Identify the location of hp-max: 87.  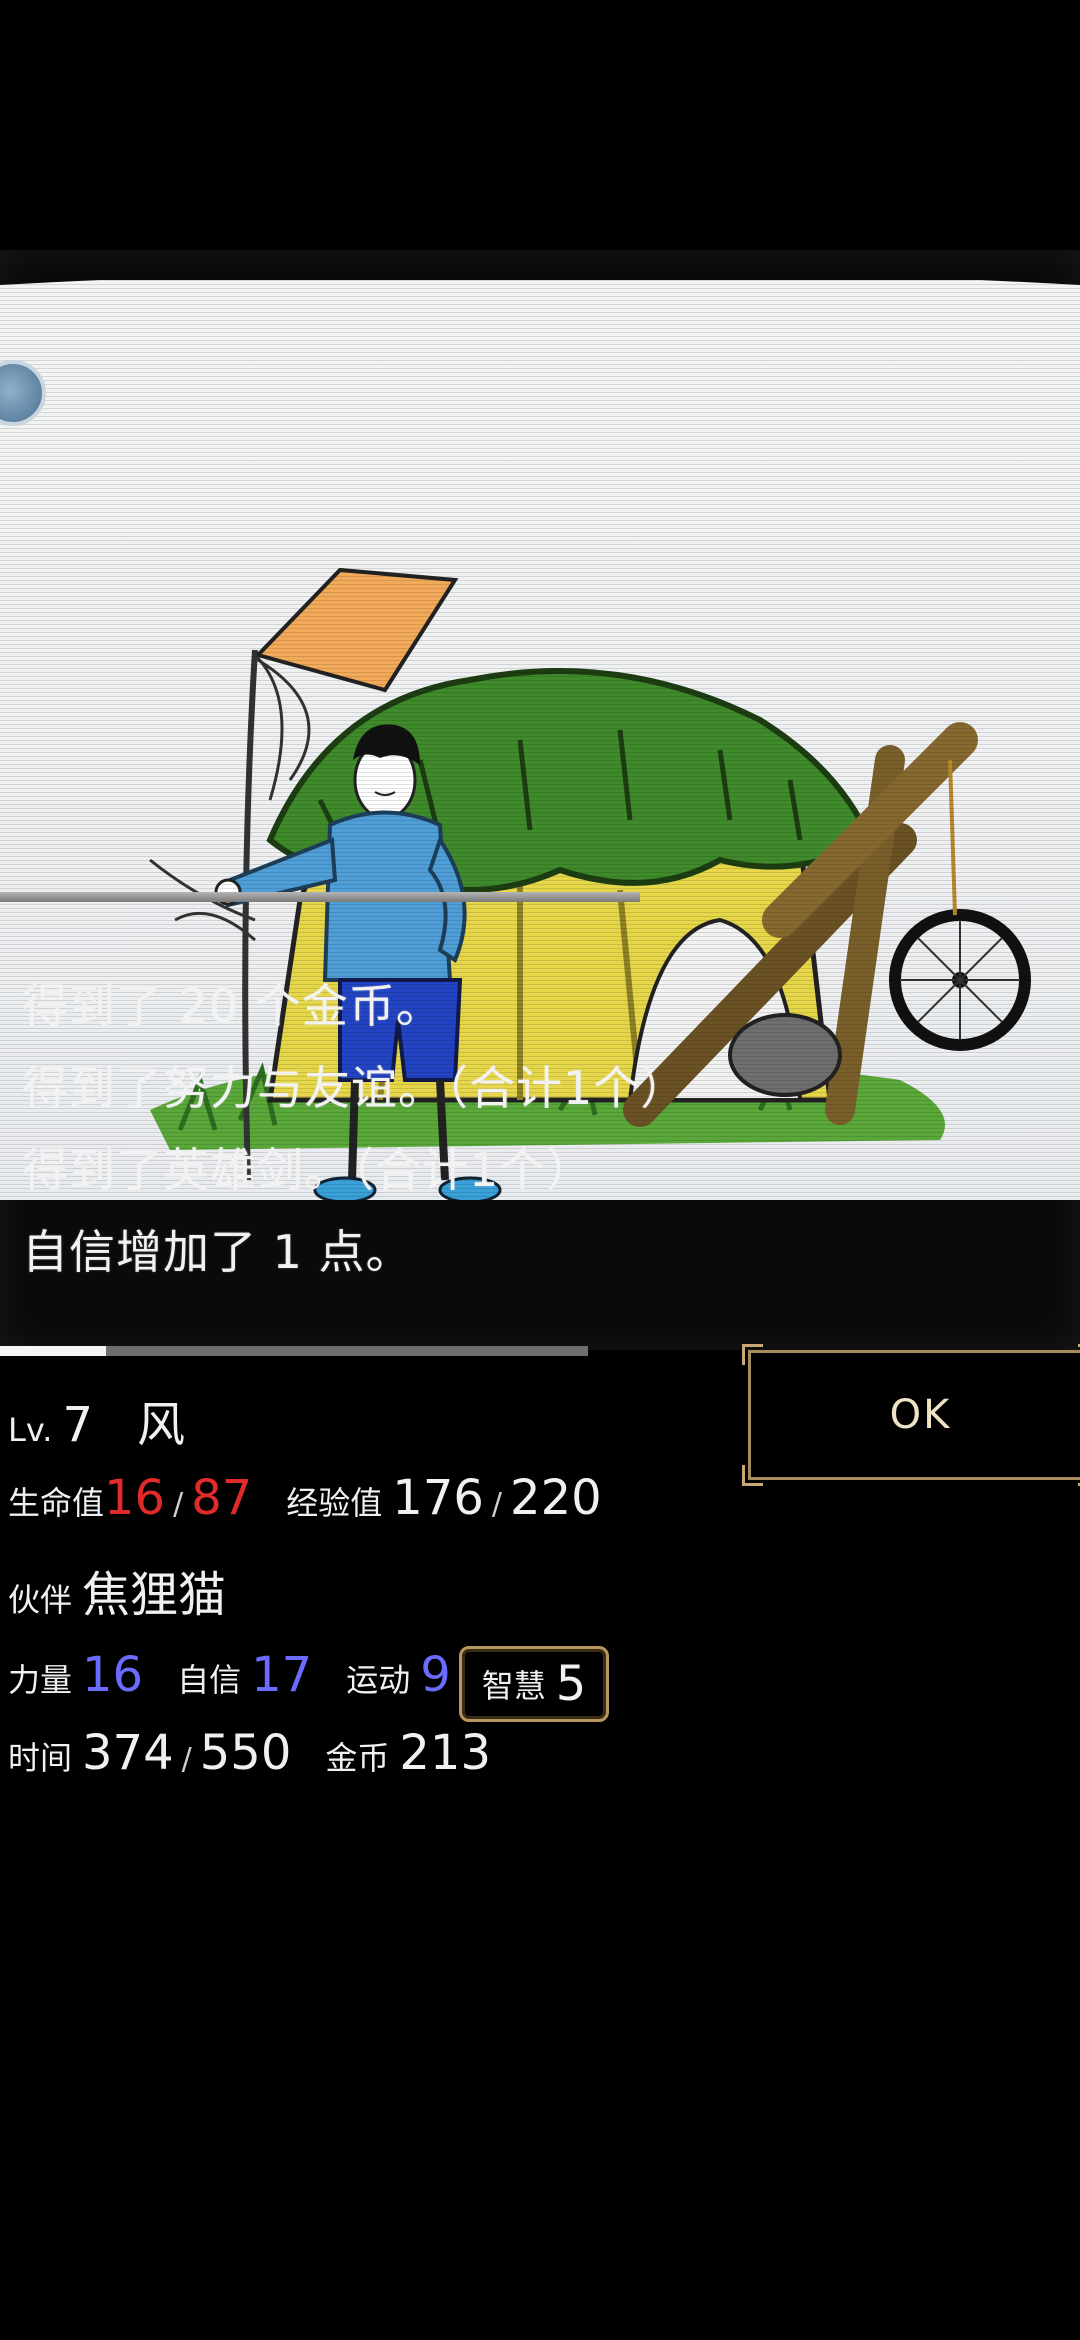
(222, 1498).